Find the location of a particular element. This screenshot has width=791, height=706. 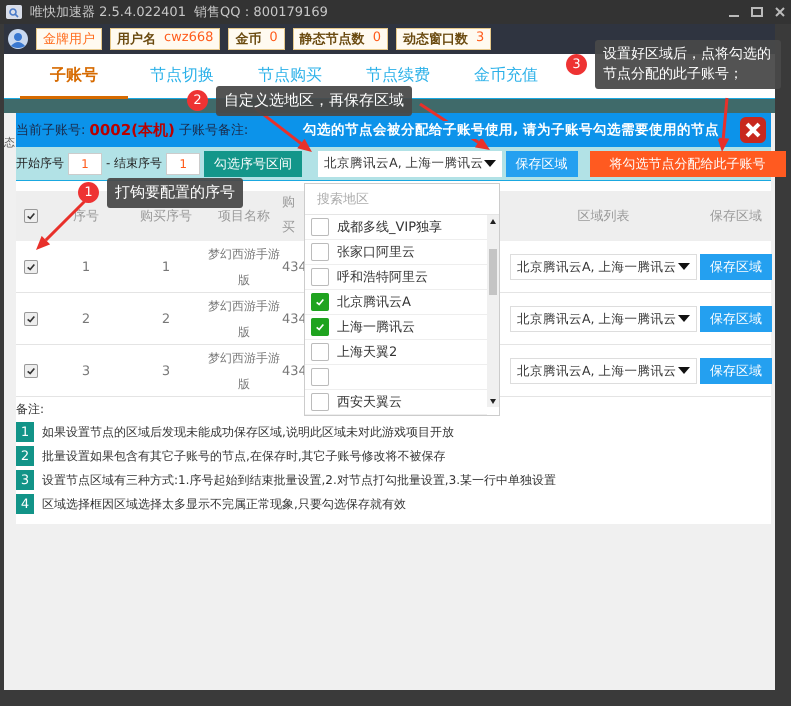

window-title: 唯快加速器 2.5.4.022401 is located at coordinates (108, 12).